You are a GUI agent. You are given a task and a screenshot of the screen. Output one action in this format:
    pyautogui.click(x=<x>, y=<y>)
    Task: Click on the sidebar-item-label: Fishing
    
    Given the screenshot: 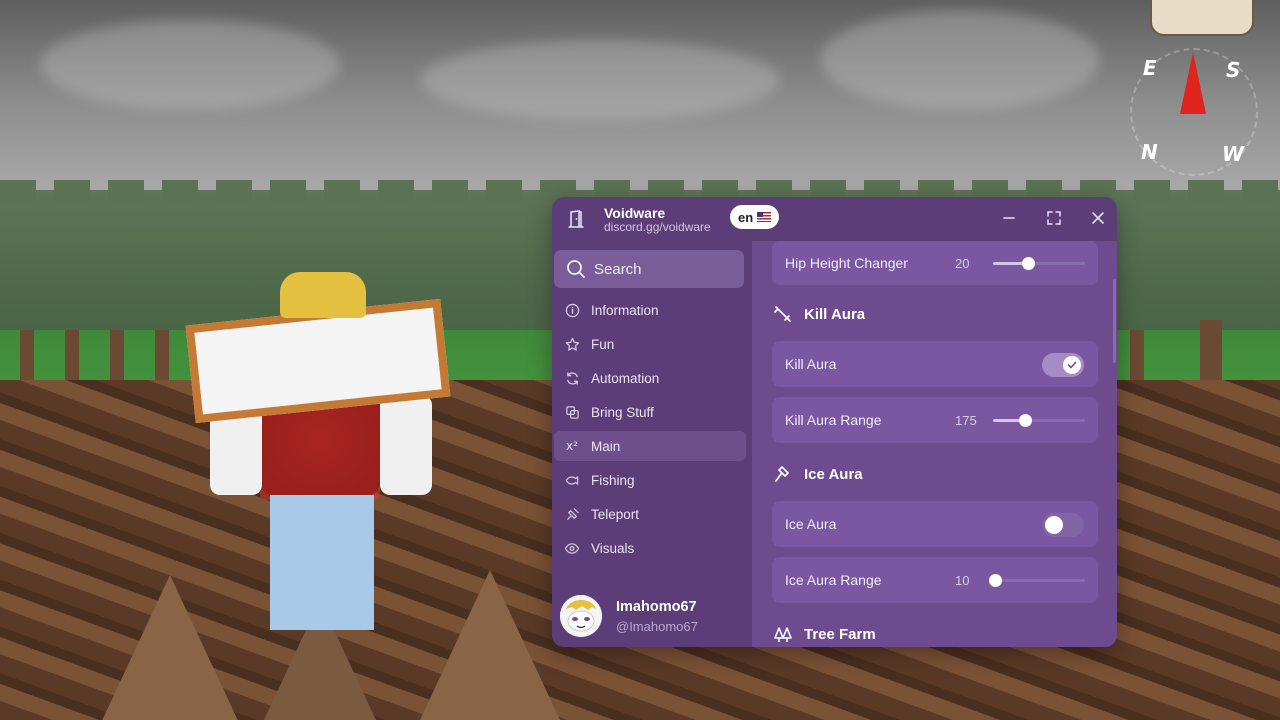 What is the action you would take?
    pyautogui.click(x=613, y=480)
    